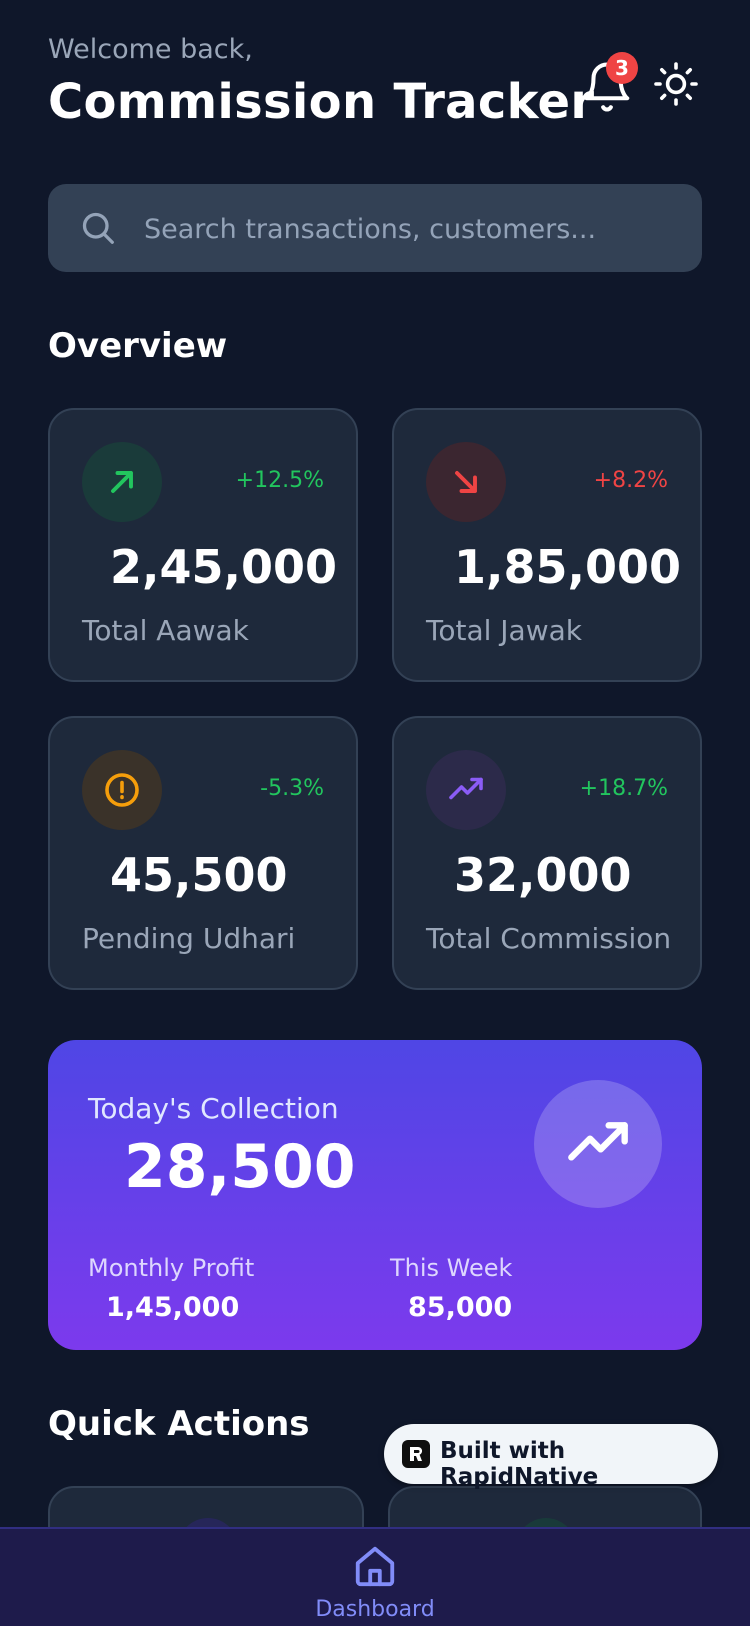 Image resolution: width=750 pixels, height=1626 pixels. What do you see at coordinates (414, 229) in the screenshot?
I see `search-input` at bounding box center [414, 229].